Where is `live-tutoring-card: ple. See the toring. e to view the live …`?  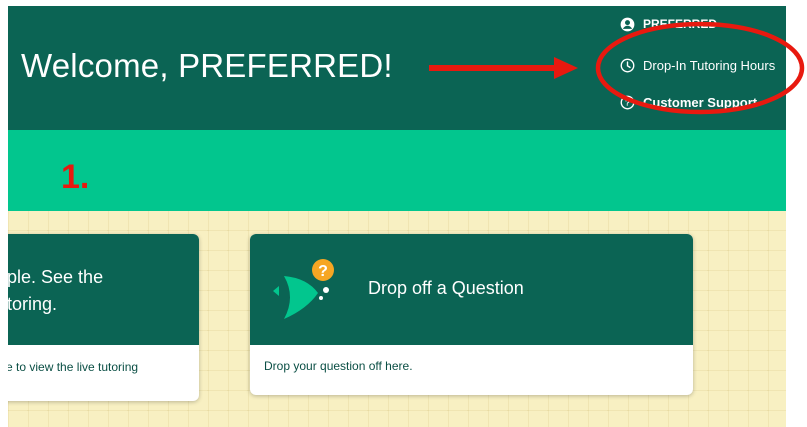 live-tutoring-card: ple. See the toring. e to view the live … is located at coordinates (103, 317).